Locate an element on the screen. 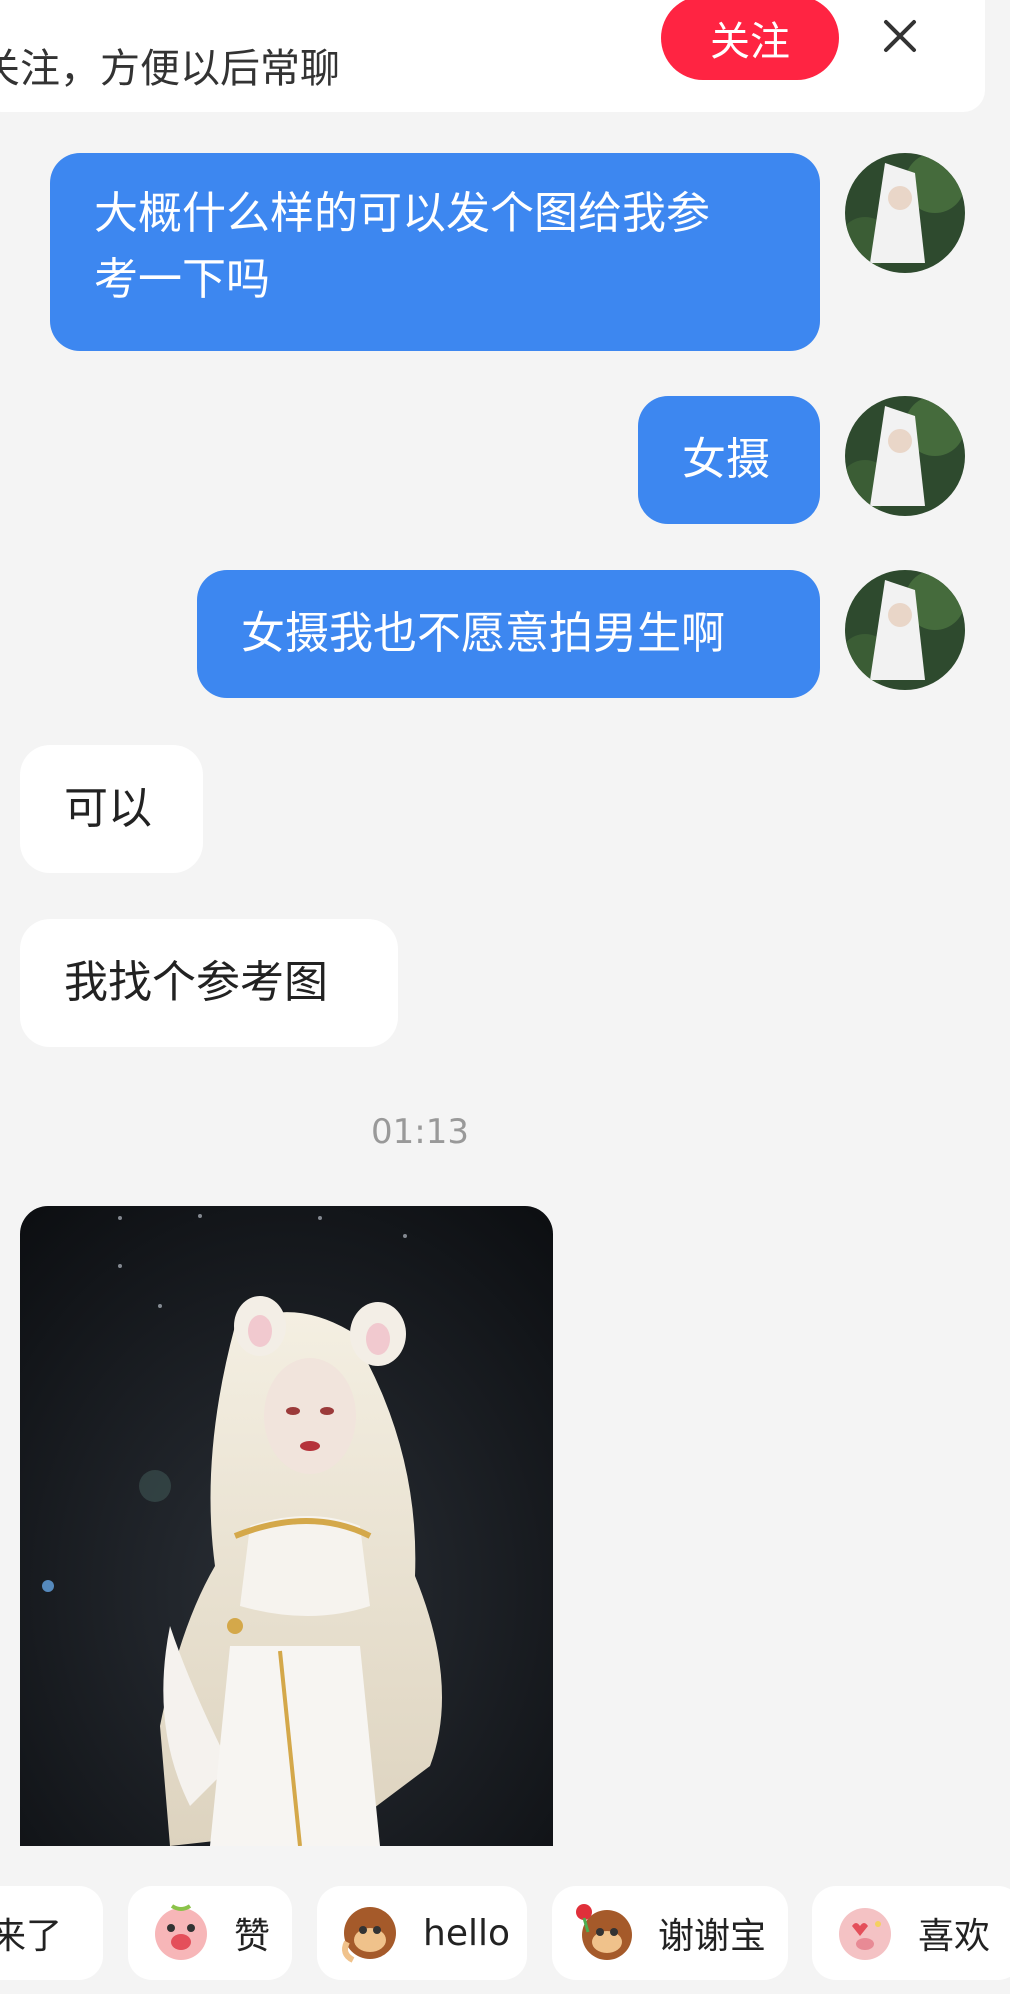 This screenshot has height=1994, width=1010. quick-reply-chip: 来了 is located at coordinates (51, 1933).